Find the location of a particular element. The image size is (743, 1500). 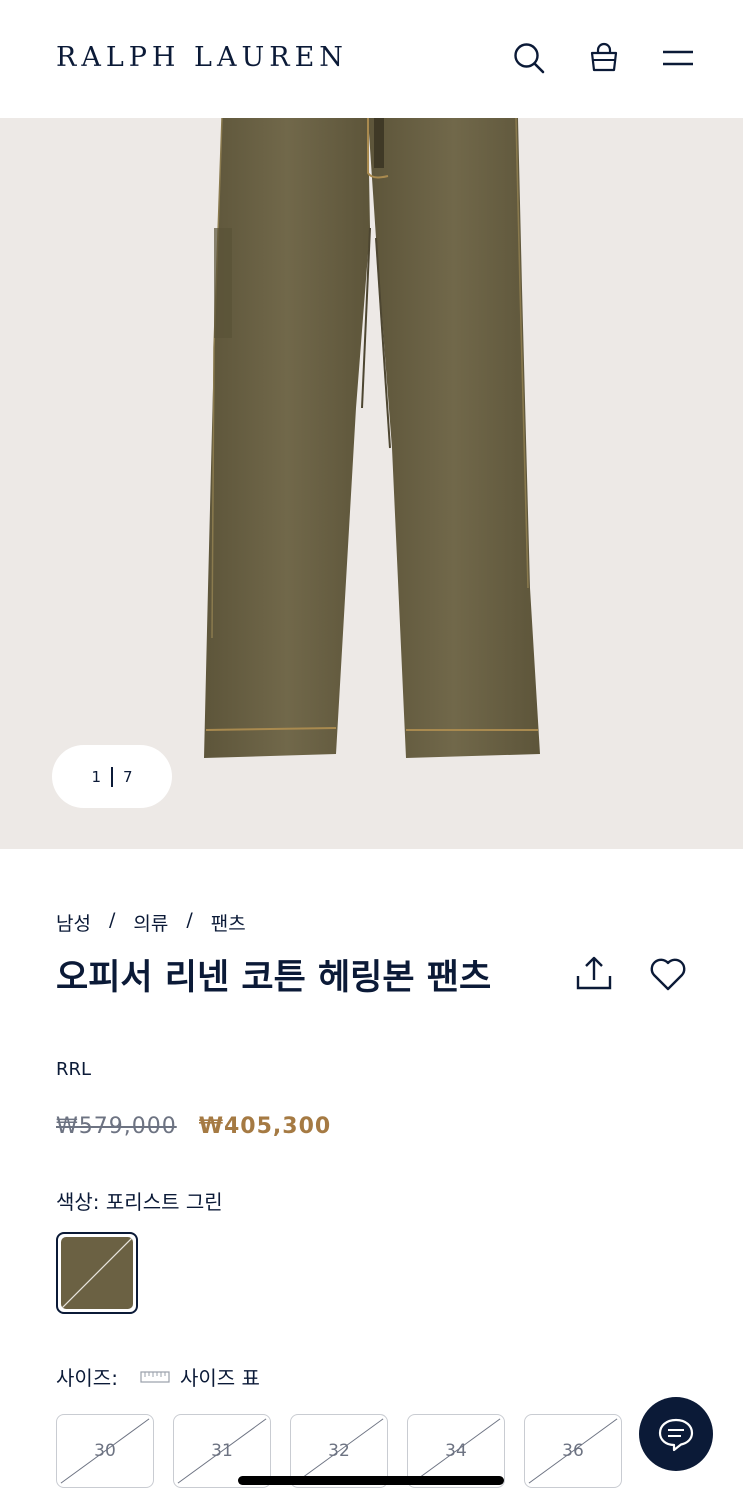

ruler-icon is located at coordinates (155, 1376).